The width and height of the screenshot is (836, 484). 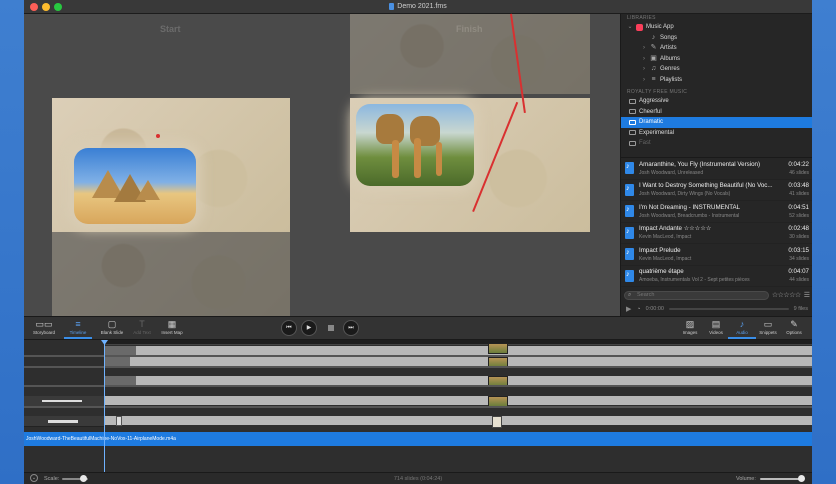 What do you see at coordinates (671, 79) in the screenshot?
I see `source-label: Playlists` at bounding box center [671, 79].